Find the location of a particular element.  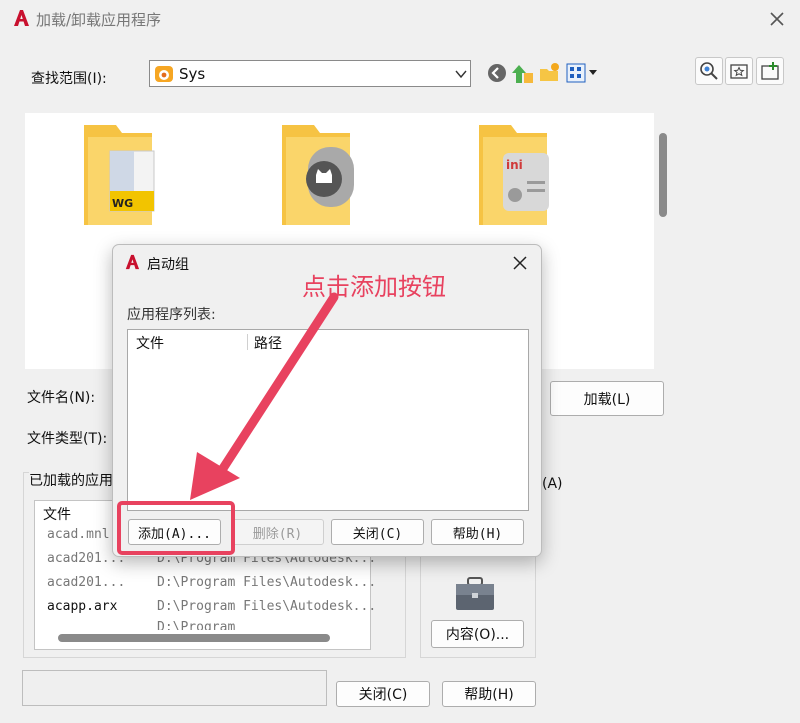

annotation-text: 点击添加按钮 is located at coordinates (374, 287).